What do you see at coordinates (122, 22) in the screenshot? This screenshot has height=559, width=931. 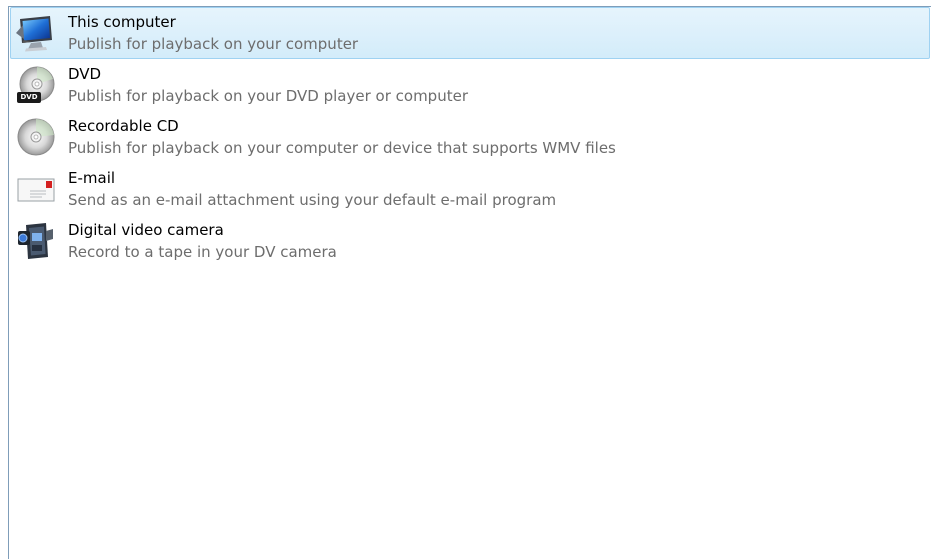 I see `option-title: This computer` at bounding box center [122, 22].